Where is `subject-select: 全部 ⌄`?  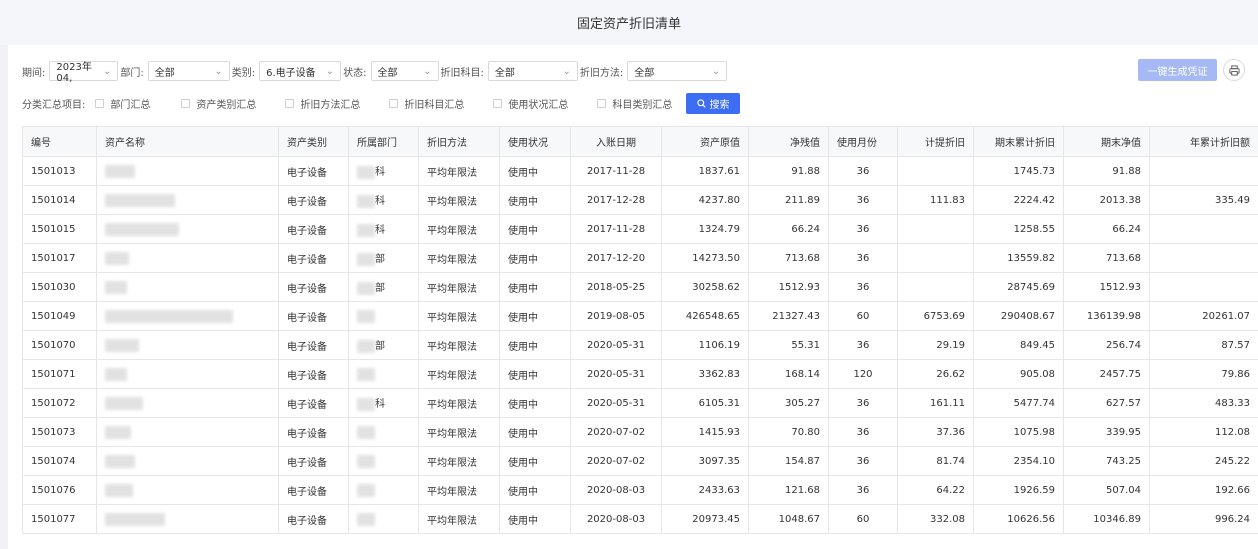 subject-select: 全部 ⌄ is located at coordinates (532, 71).